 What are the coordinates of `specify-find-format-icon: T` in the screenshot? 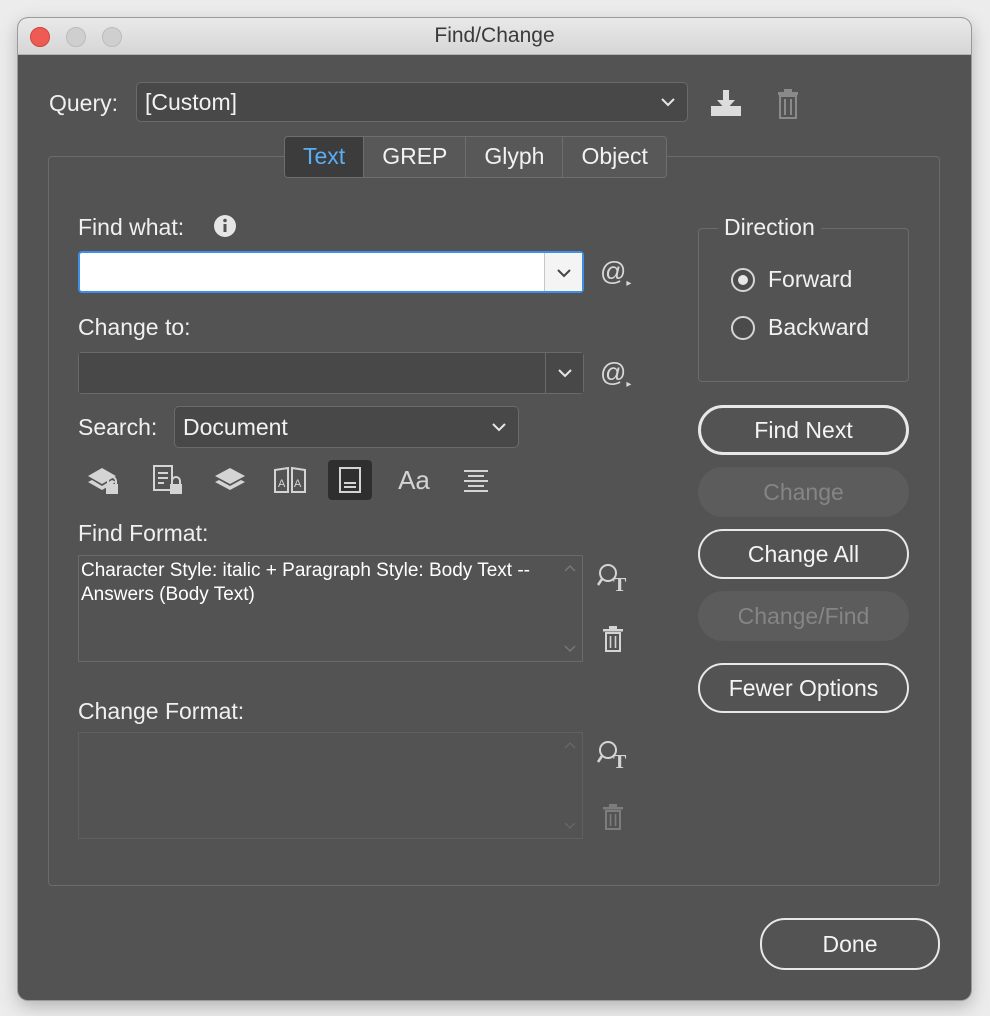 It's located at (614, 578).